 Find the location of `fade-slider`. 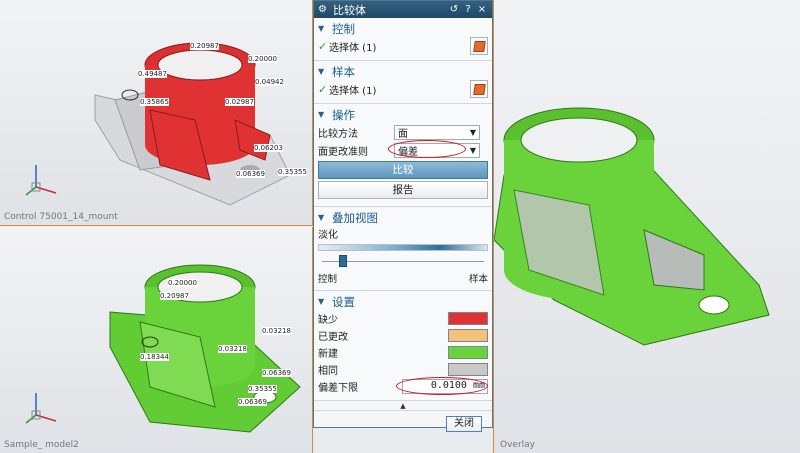

fade-slider is located at coordinates (403, 261).